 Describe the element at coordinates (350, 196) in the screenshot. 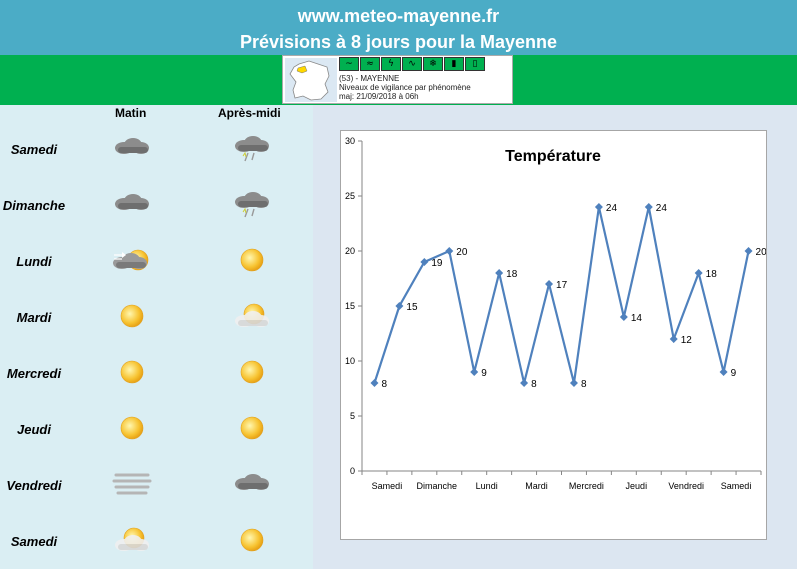

I see `y-tick-label: 25` at that location.